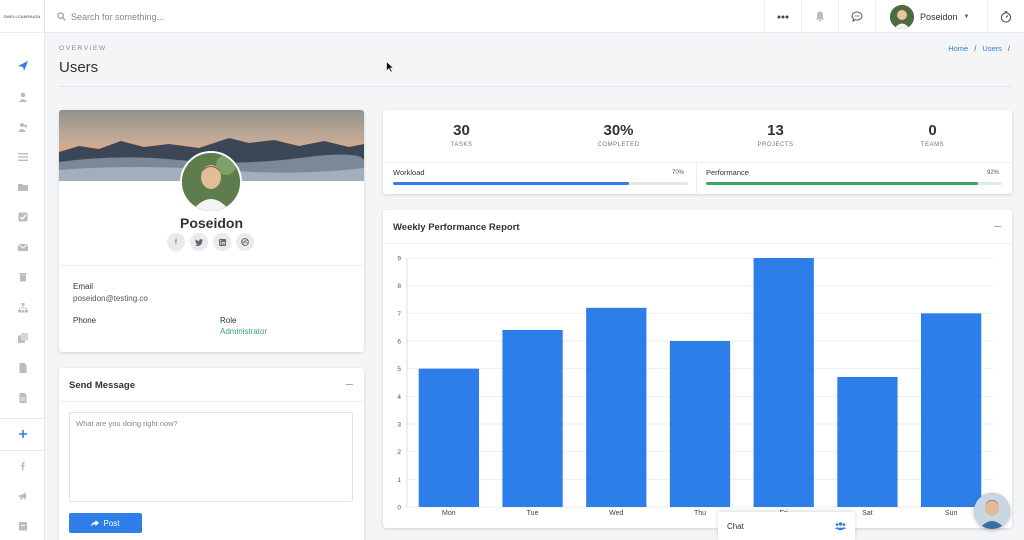 The width and height of the screenshot is (1024, 540). What do you see at coordinates (939, 16) in the screenshot?
I see `user-name: Poseidon` at bounding box center [939, 16].